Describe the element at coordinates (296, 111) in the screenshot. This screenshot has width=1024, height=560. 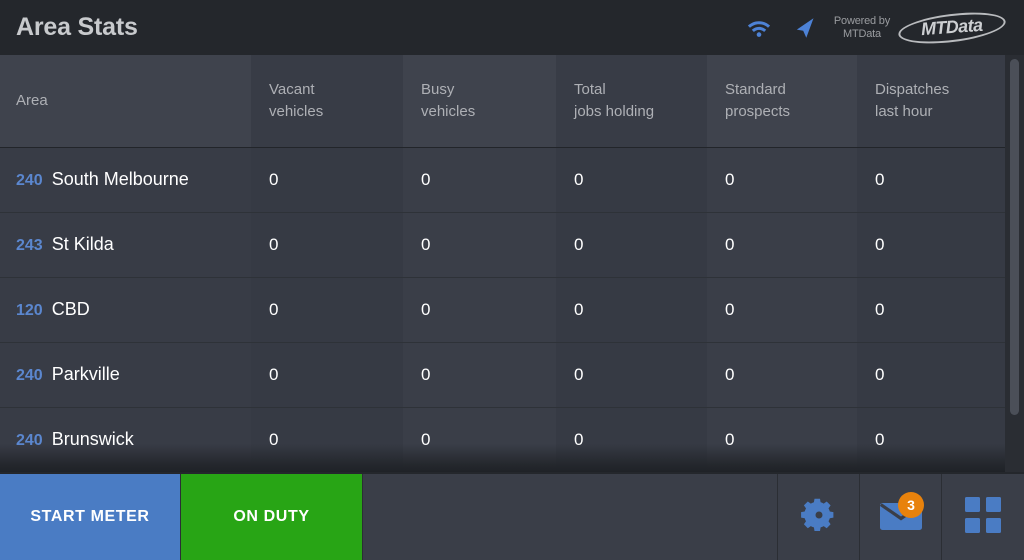
I see `column-header-vacant-line2: vehicles` at that location.